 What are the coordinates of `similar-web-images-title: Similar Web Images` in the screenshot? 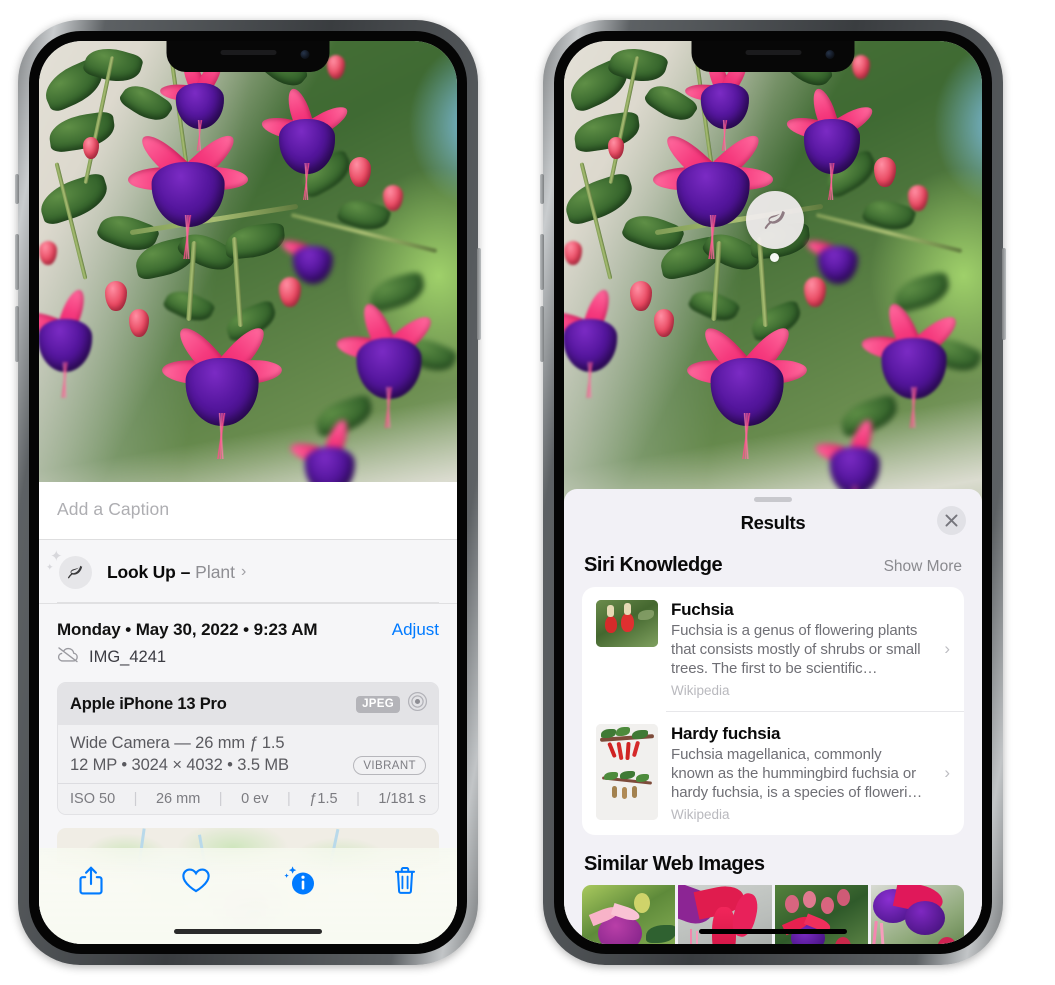 It's located at (674, 864).